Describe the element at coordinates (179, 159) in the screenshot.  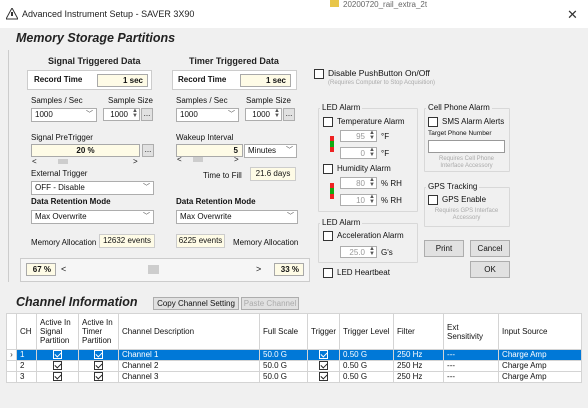
I see `wakeup-scroll-left: <` at that location.